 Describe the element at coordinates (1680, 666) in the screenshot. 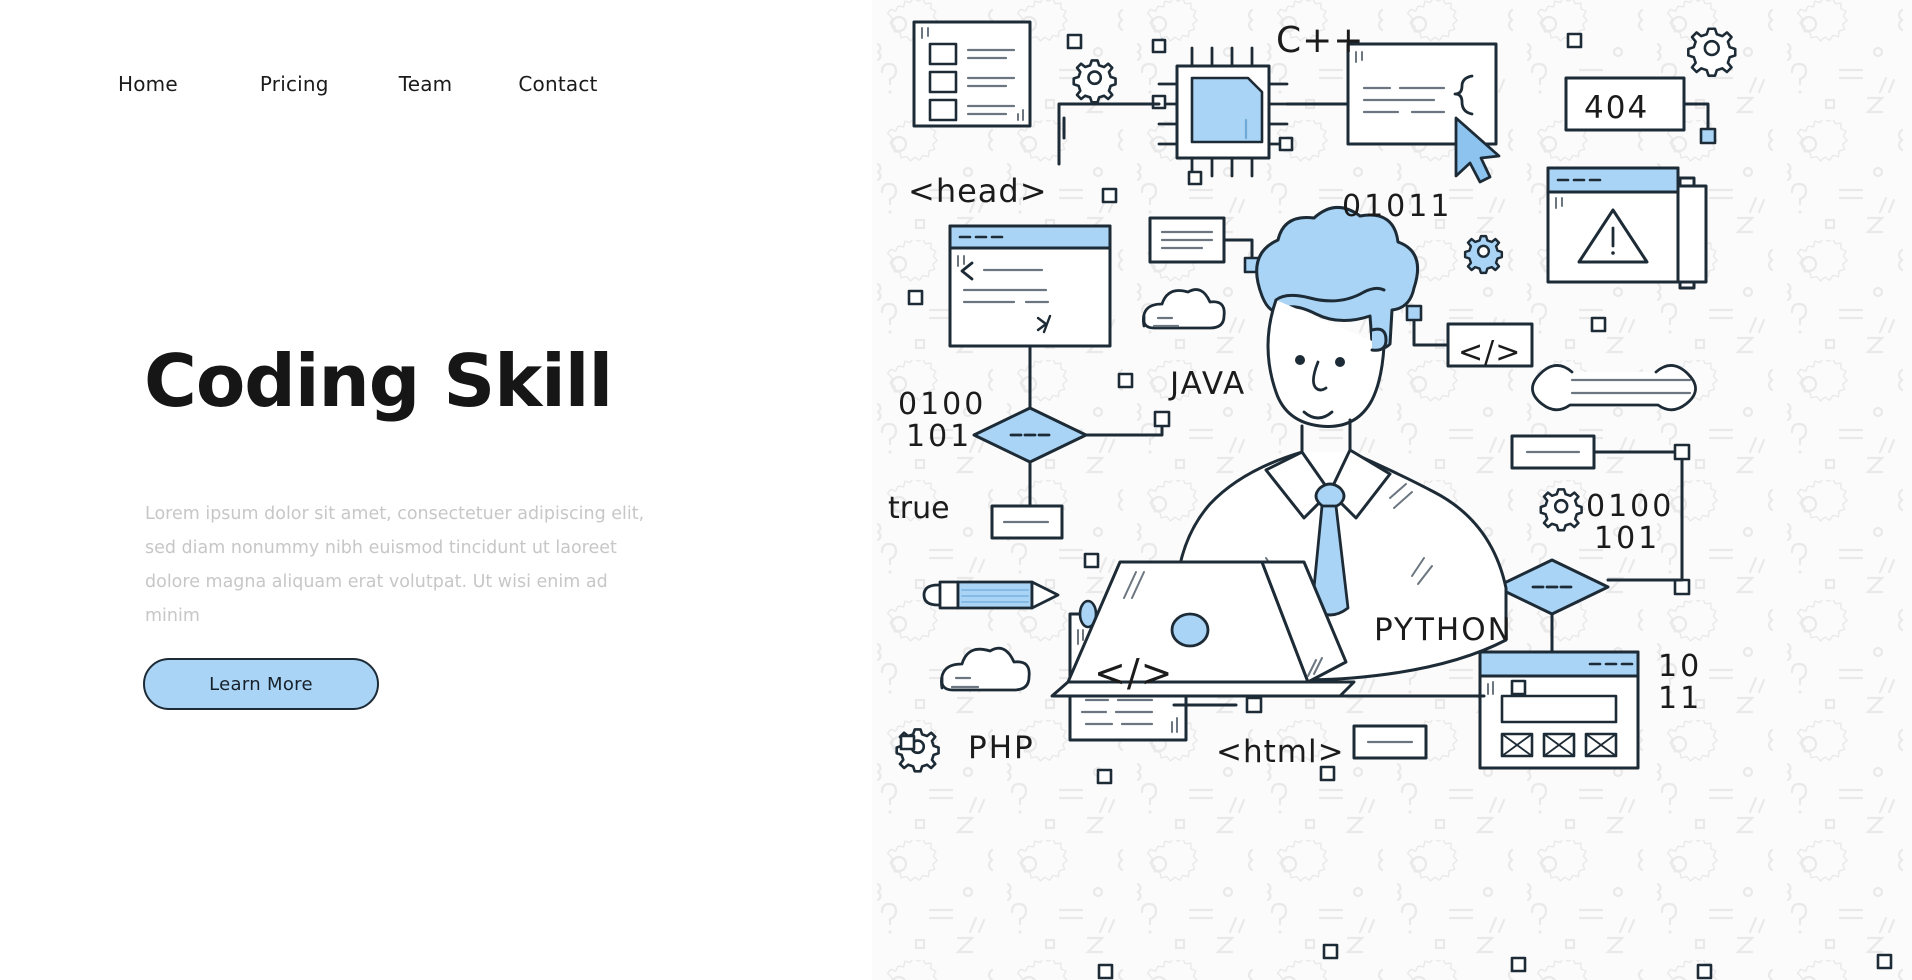

I see `label-binary-far-1: 10` at that location.